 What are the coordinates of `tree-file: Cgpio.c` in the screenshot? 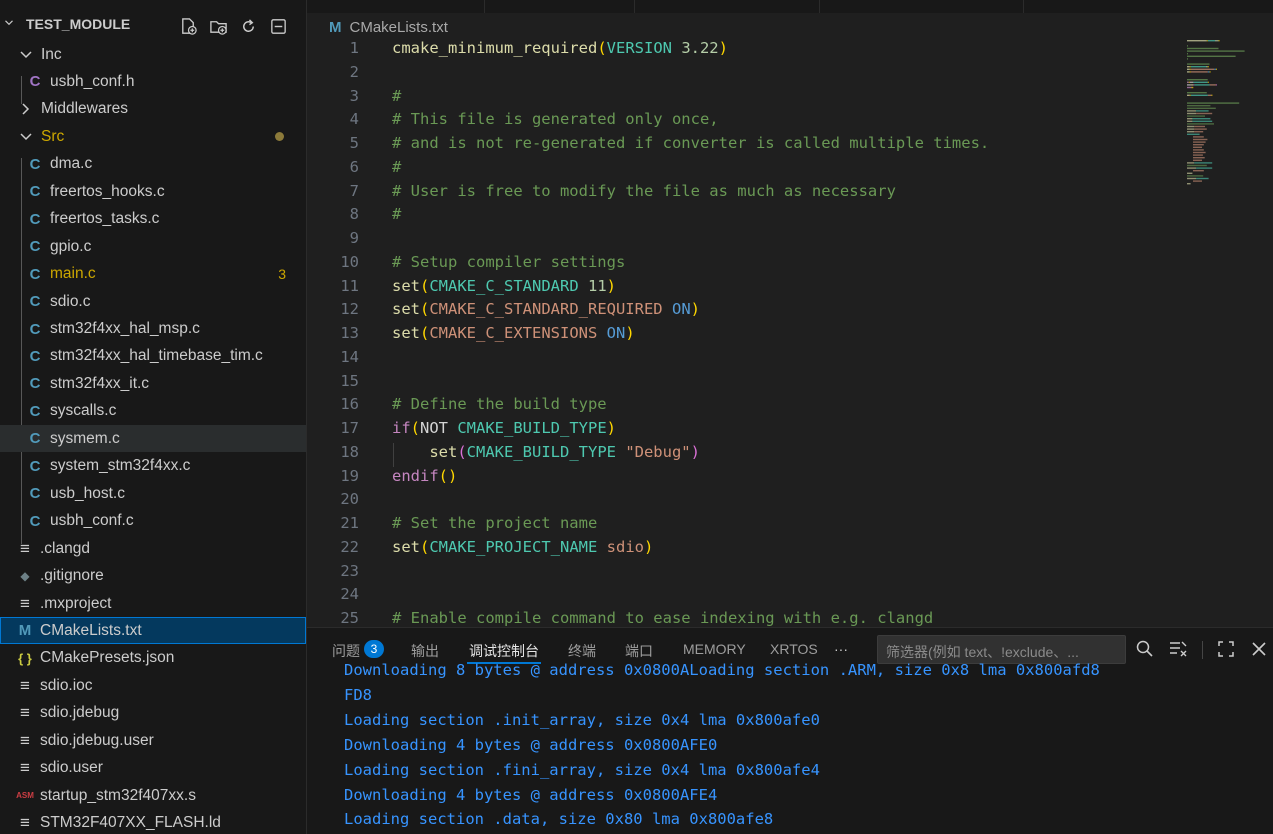 It's located at (153, 246).